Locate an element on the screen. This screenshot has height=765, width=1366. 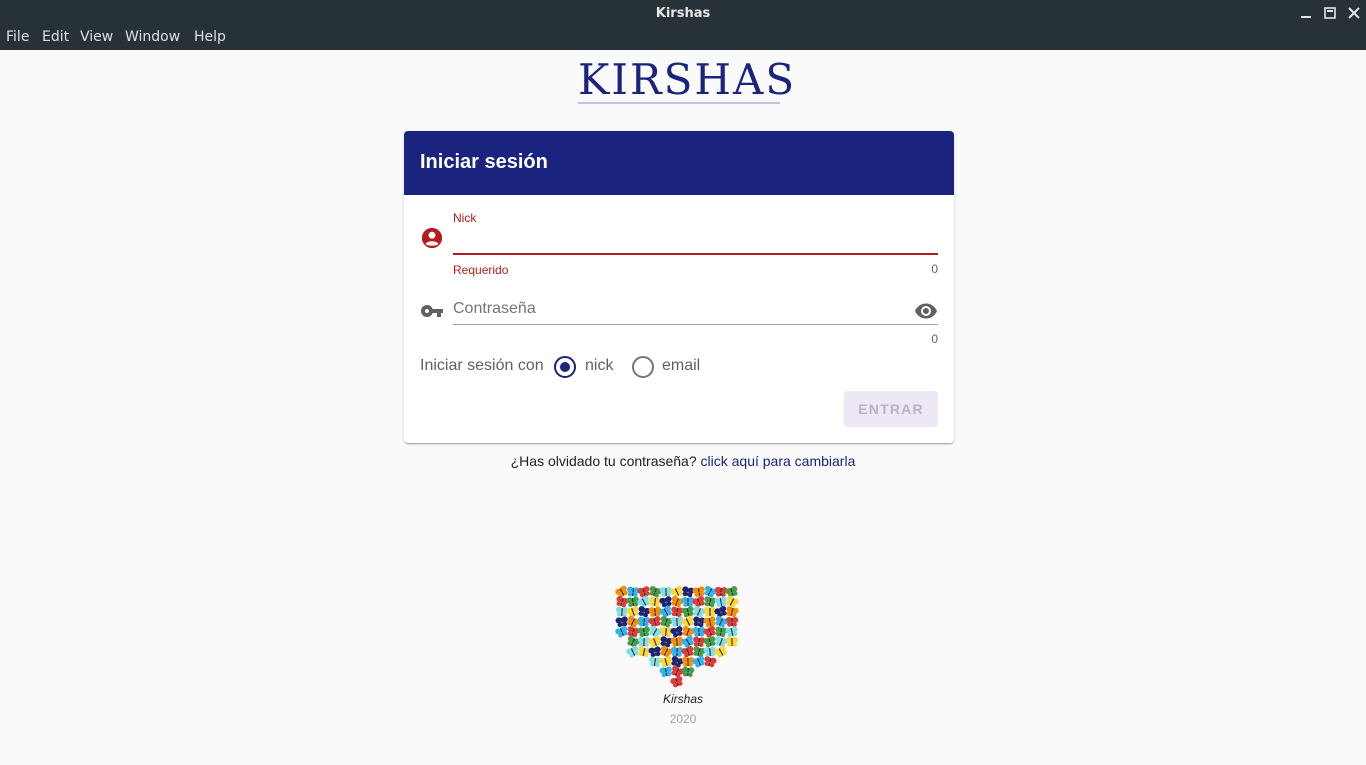
radio-nick-label: nick is located at coordinates (599, 366).